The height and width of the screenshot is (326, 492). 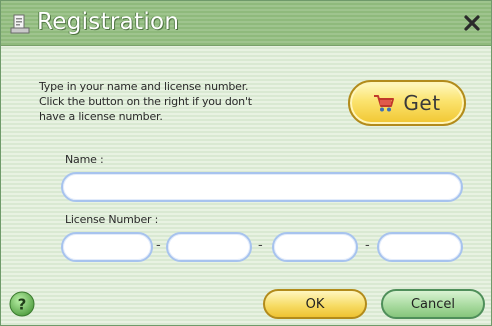 I want to click on license-segment-3-input, so click(x=315, y=247).